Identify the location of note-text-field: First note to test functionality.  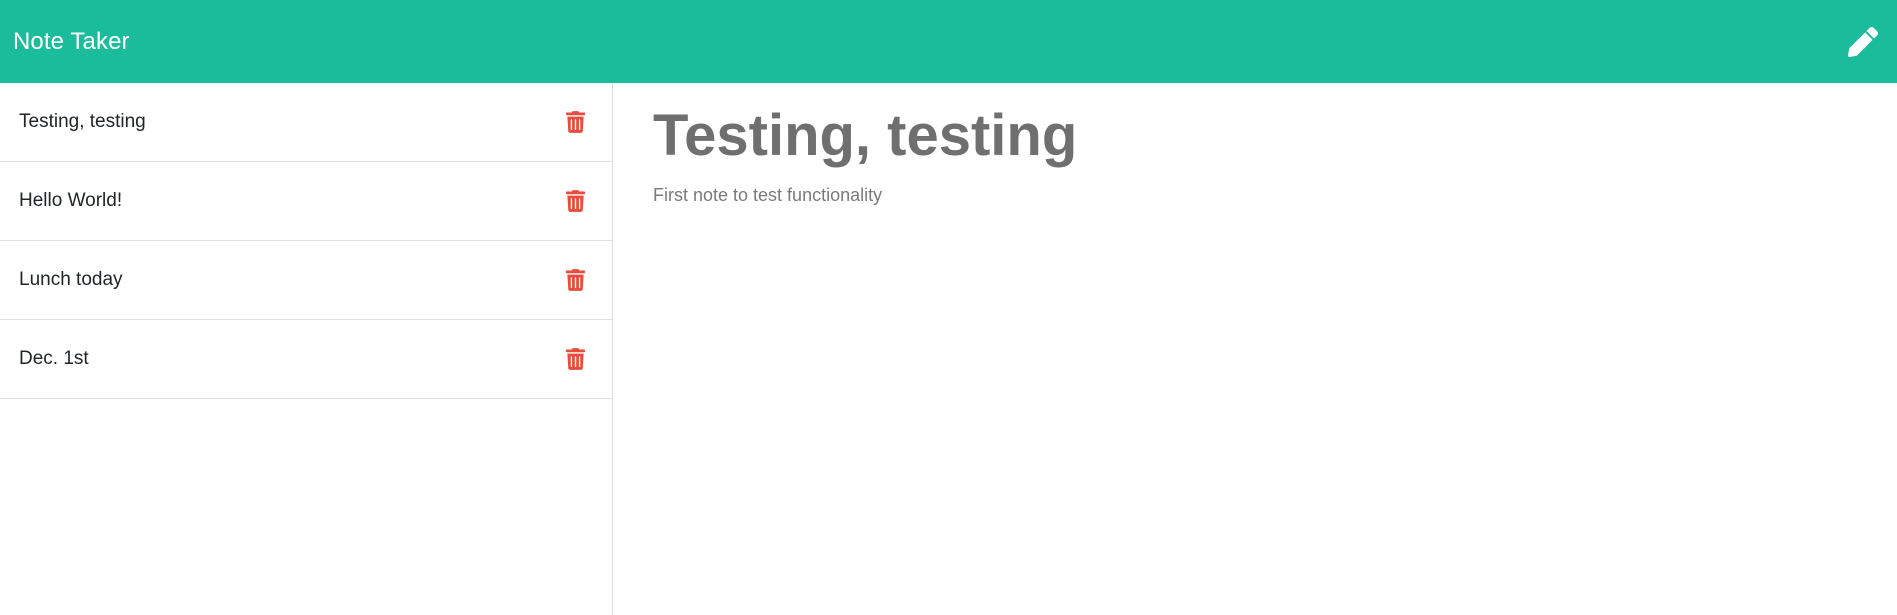
(1255, 195).